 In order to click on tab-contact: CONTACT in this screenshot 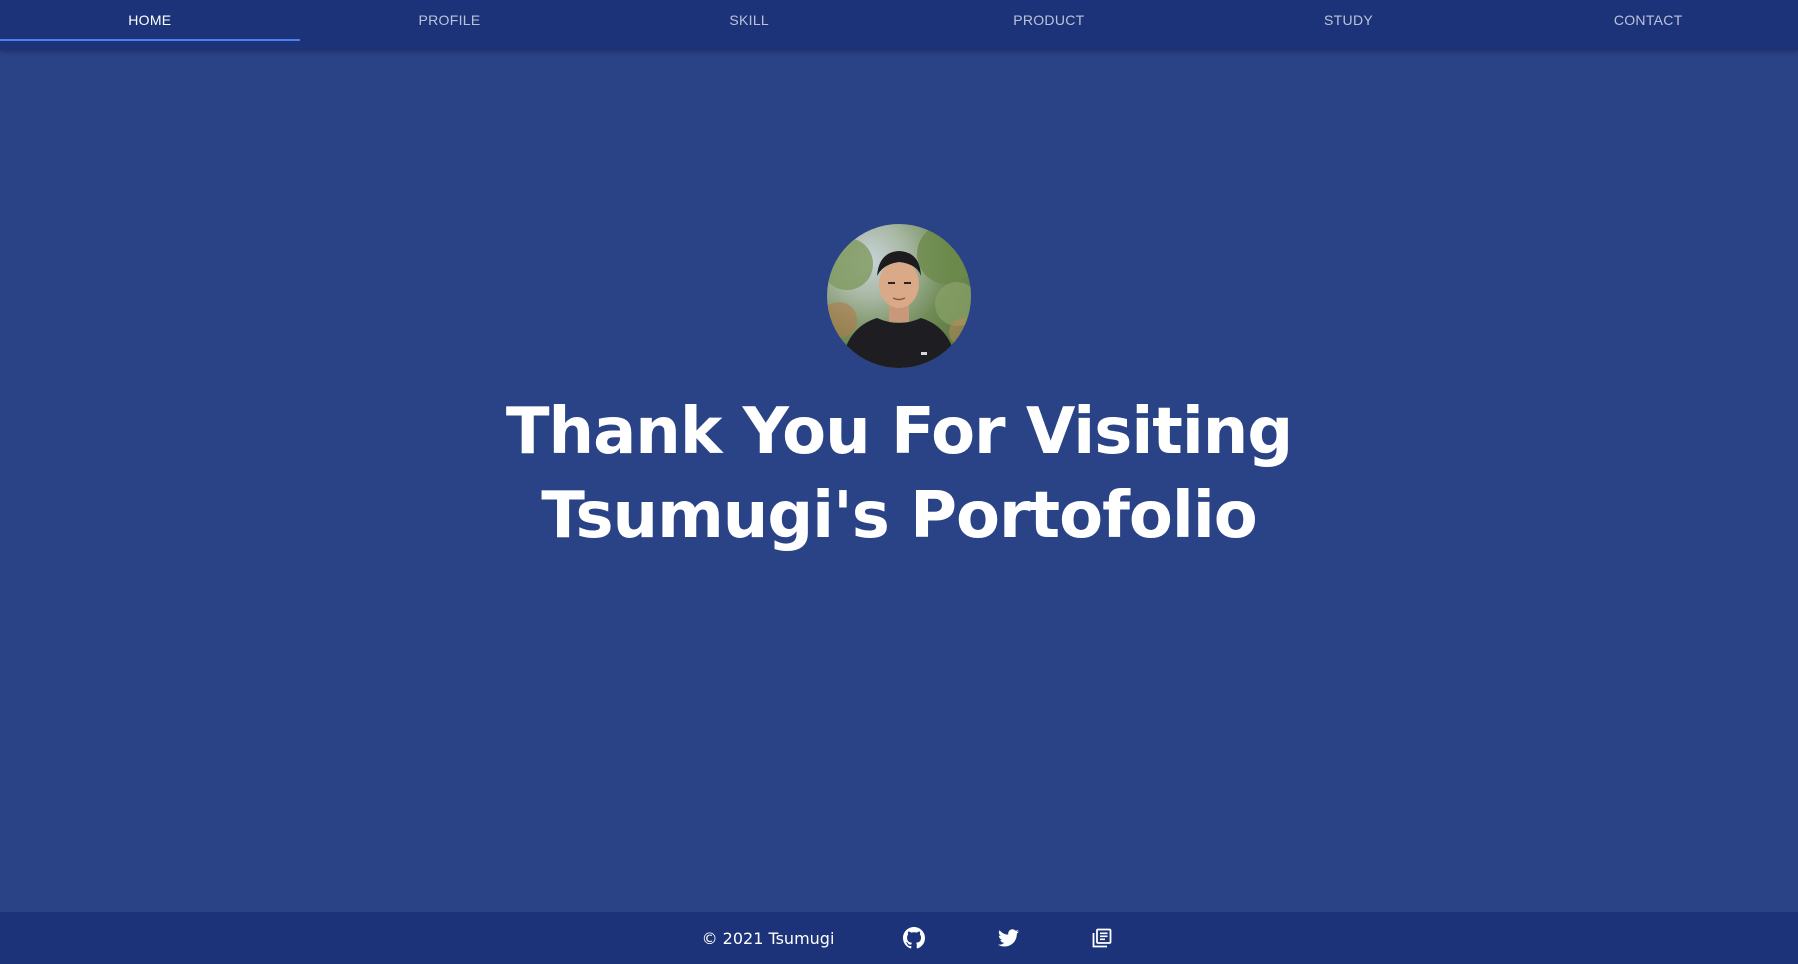, I will do `click(1648, 25)`.